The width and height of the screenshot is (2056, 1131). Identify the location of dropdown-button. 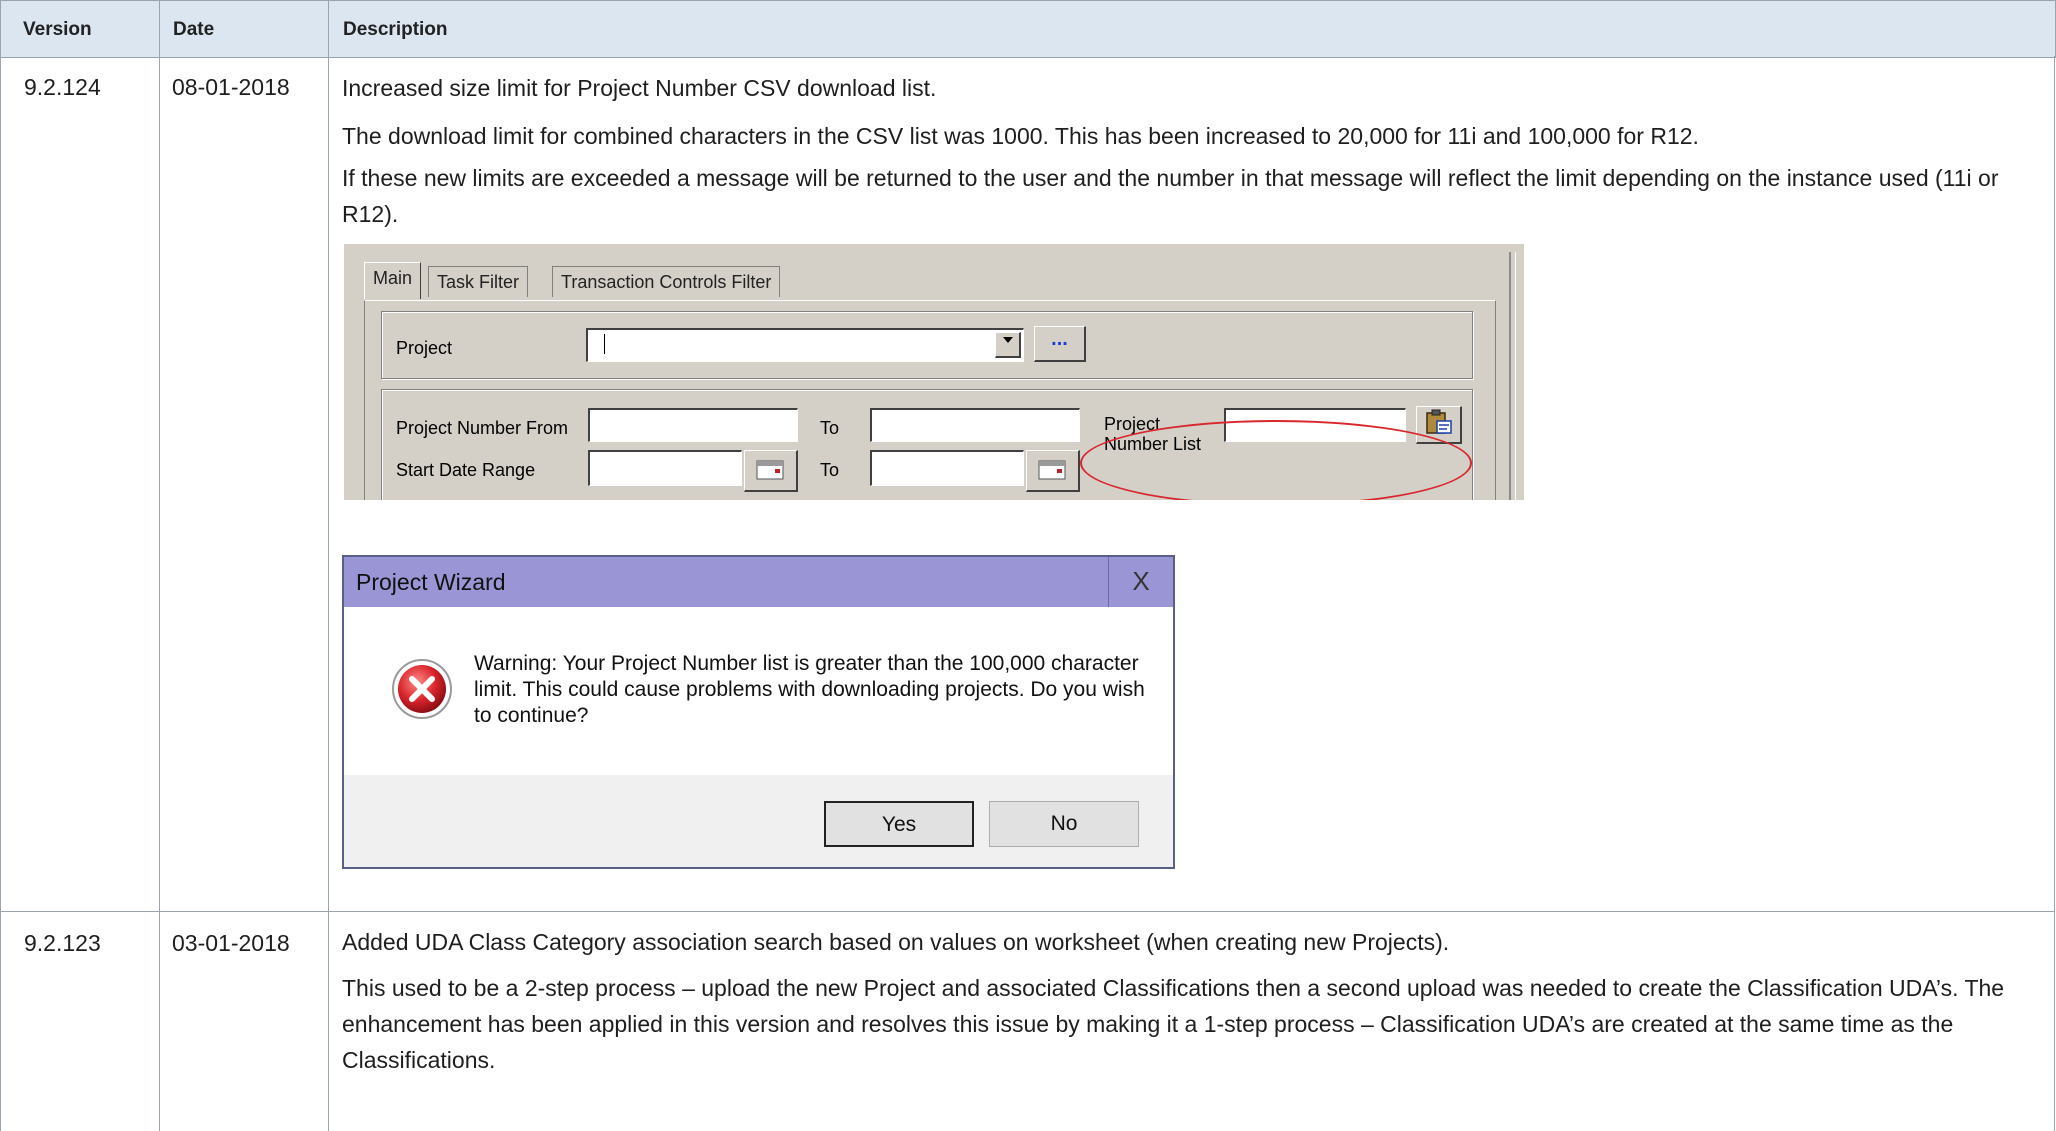
(1008, 345).